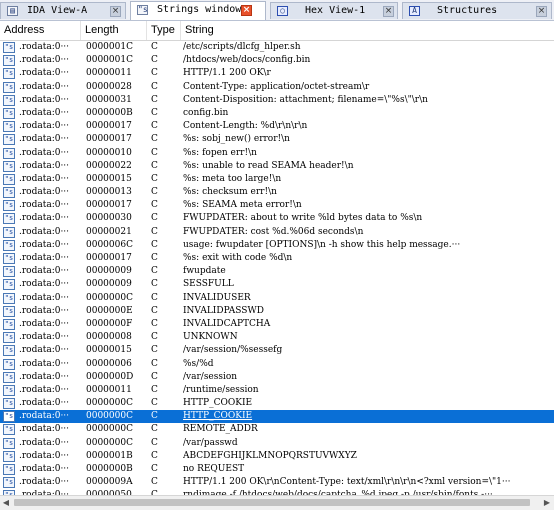 This screenshot has height=510, width=554. Describe the element at coordinates (477, 10) in the screenshot. I see `tab-structures: A Structures ×` at that location.